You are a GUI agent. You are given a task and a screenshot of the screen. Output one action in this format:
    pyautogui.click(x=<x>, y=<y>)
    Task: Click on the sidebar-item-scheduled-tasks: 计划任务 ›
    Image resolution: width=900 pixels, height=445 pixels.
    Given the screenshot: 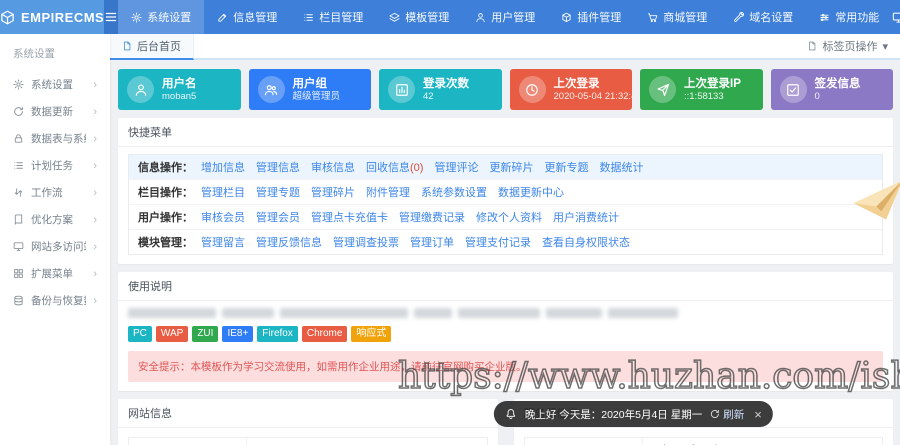 What is the action you would take?
    pyautogui.click(x=55, y=165)
    